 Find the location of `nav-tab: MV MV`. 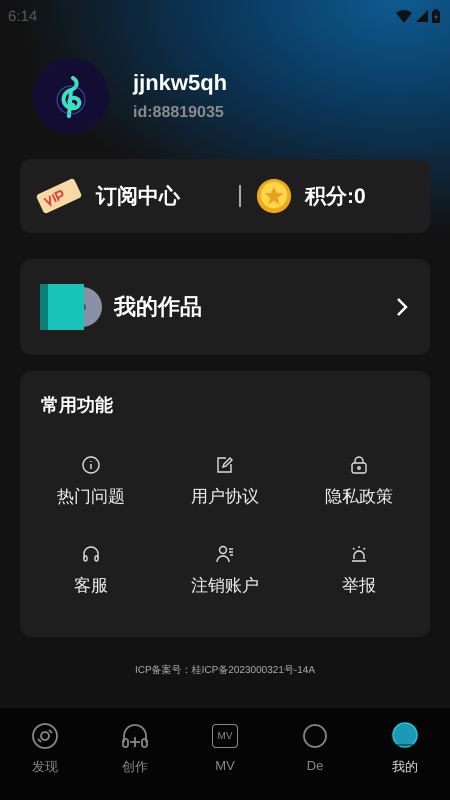

nav-tab: MV MV is located at coordinates (225, 761).